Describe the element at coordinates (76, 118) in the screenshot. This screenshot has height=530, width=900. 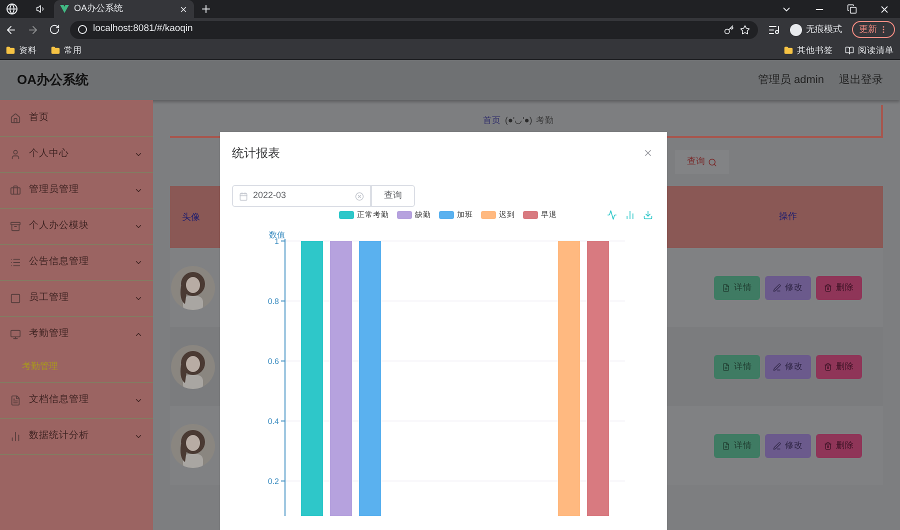
I see `sidebar-item: 首页` at that location.